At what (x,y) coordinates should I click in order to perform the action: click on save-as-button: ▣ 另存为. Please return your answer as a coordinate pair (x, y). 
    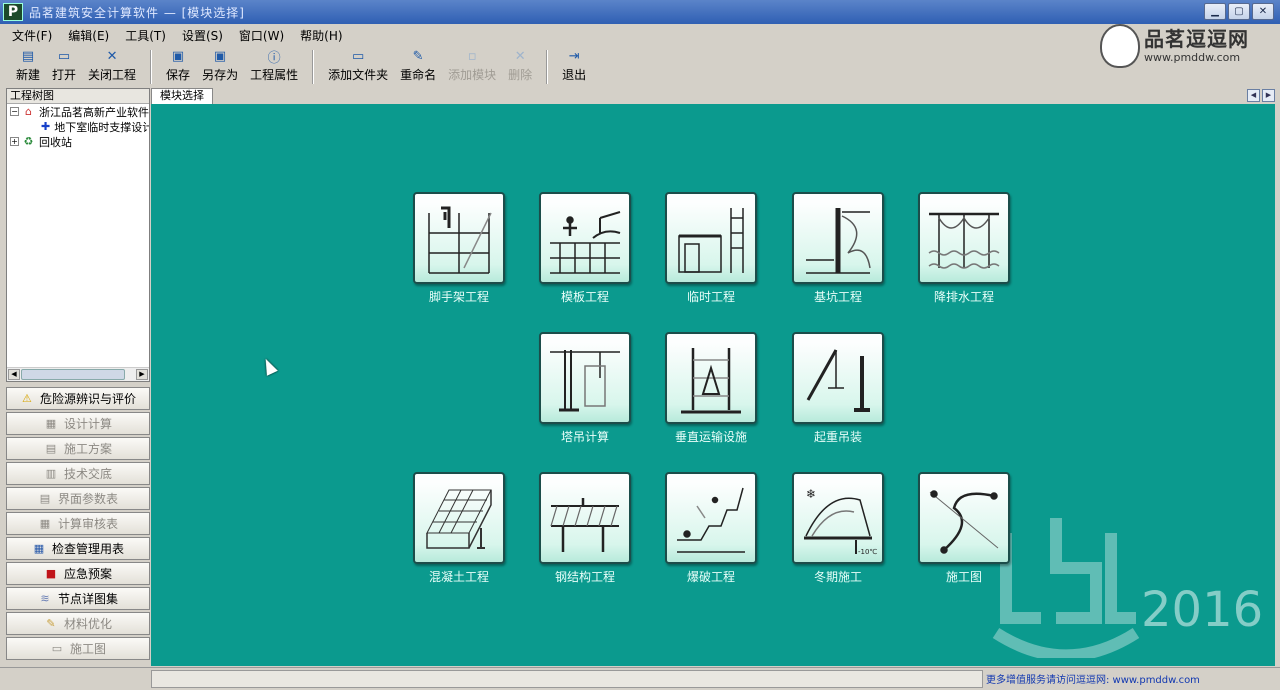
    Looking at the image, I should click on (220, 68).